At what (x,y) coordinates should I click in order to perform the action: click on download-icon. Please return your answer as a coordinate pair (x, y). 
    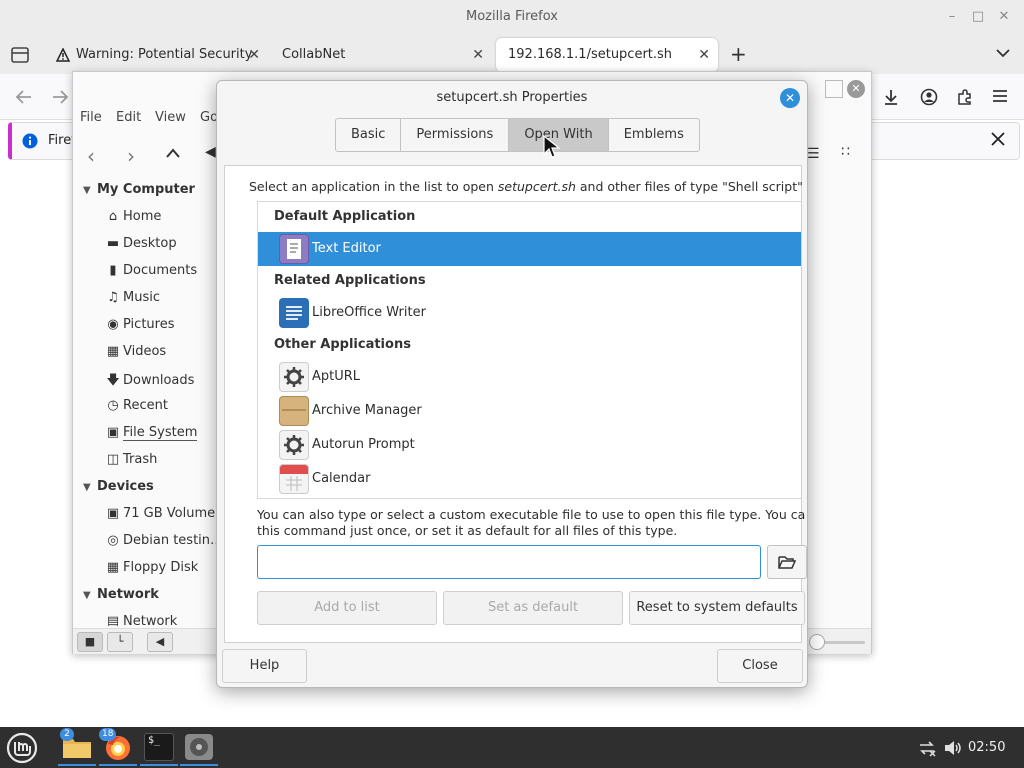
    Looking at the image, I should click on (891, 97).